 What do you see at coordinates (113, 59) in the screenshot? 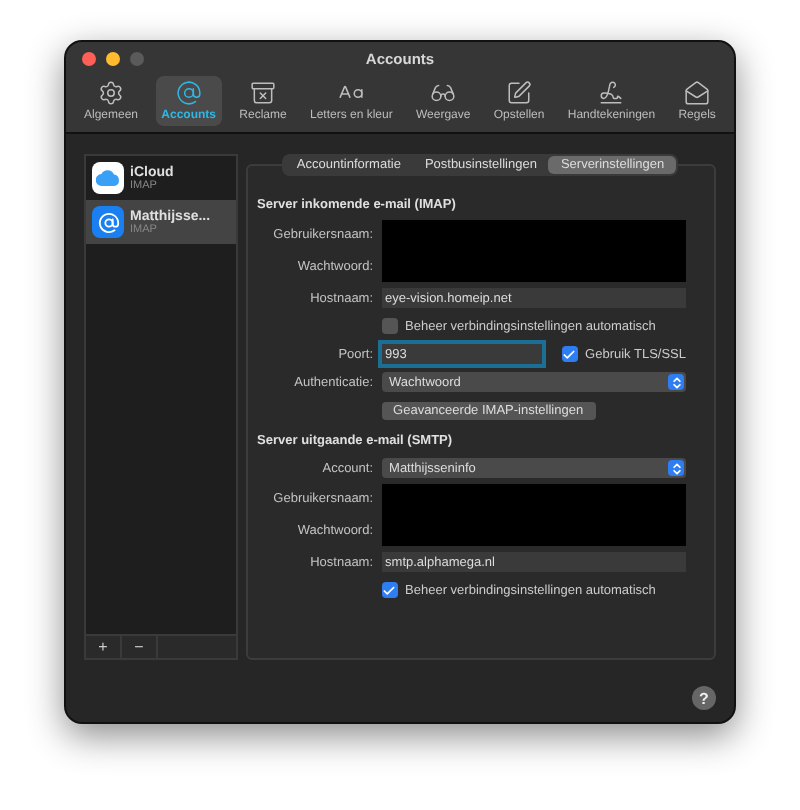
I see `minimize-icon` at bounding box center [113, 59].